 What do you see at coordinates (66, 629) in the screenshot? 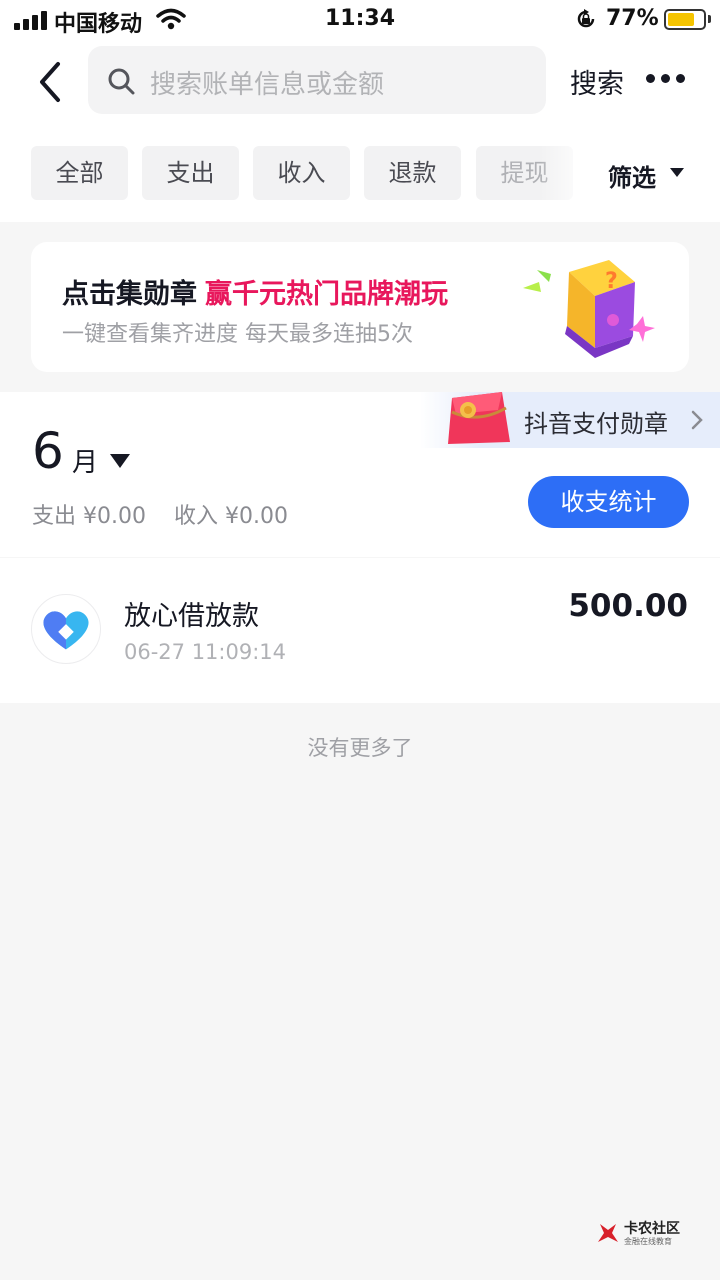
I see `fangxinjie-logo-icon` at bounding box center [66, 629].